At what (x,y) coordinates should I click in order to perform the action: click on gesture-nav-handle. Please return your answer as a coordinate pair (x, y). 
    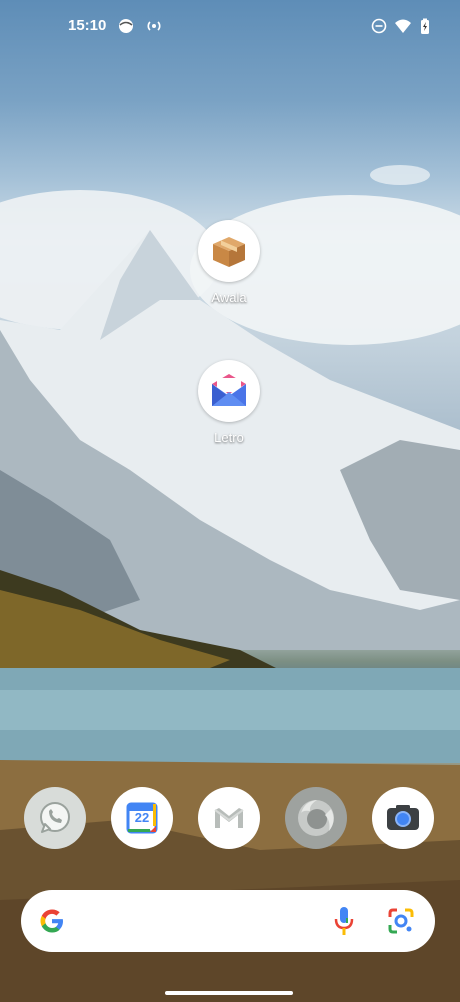
    Looking at the image, I should click on (229, 993).